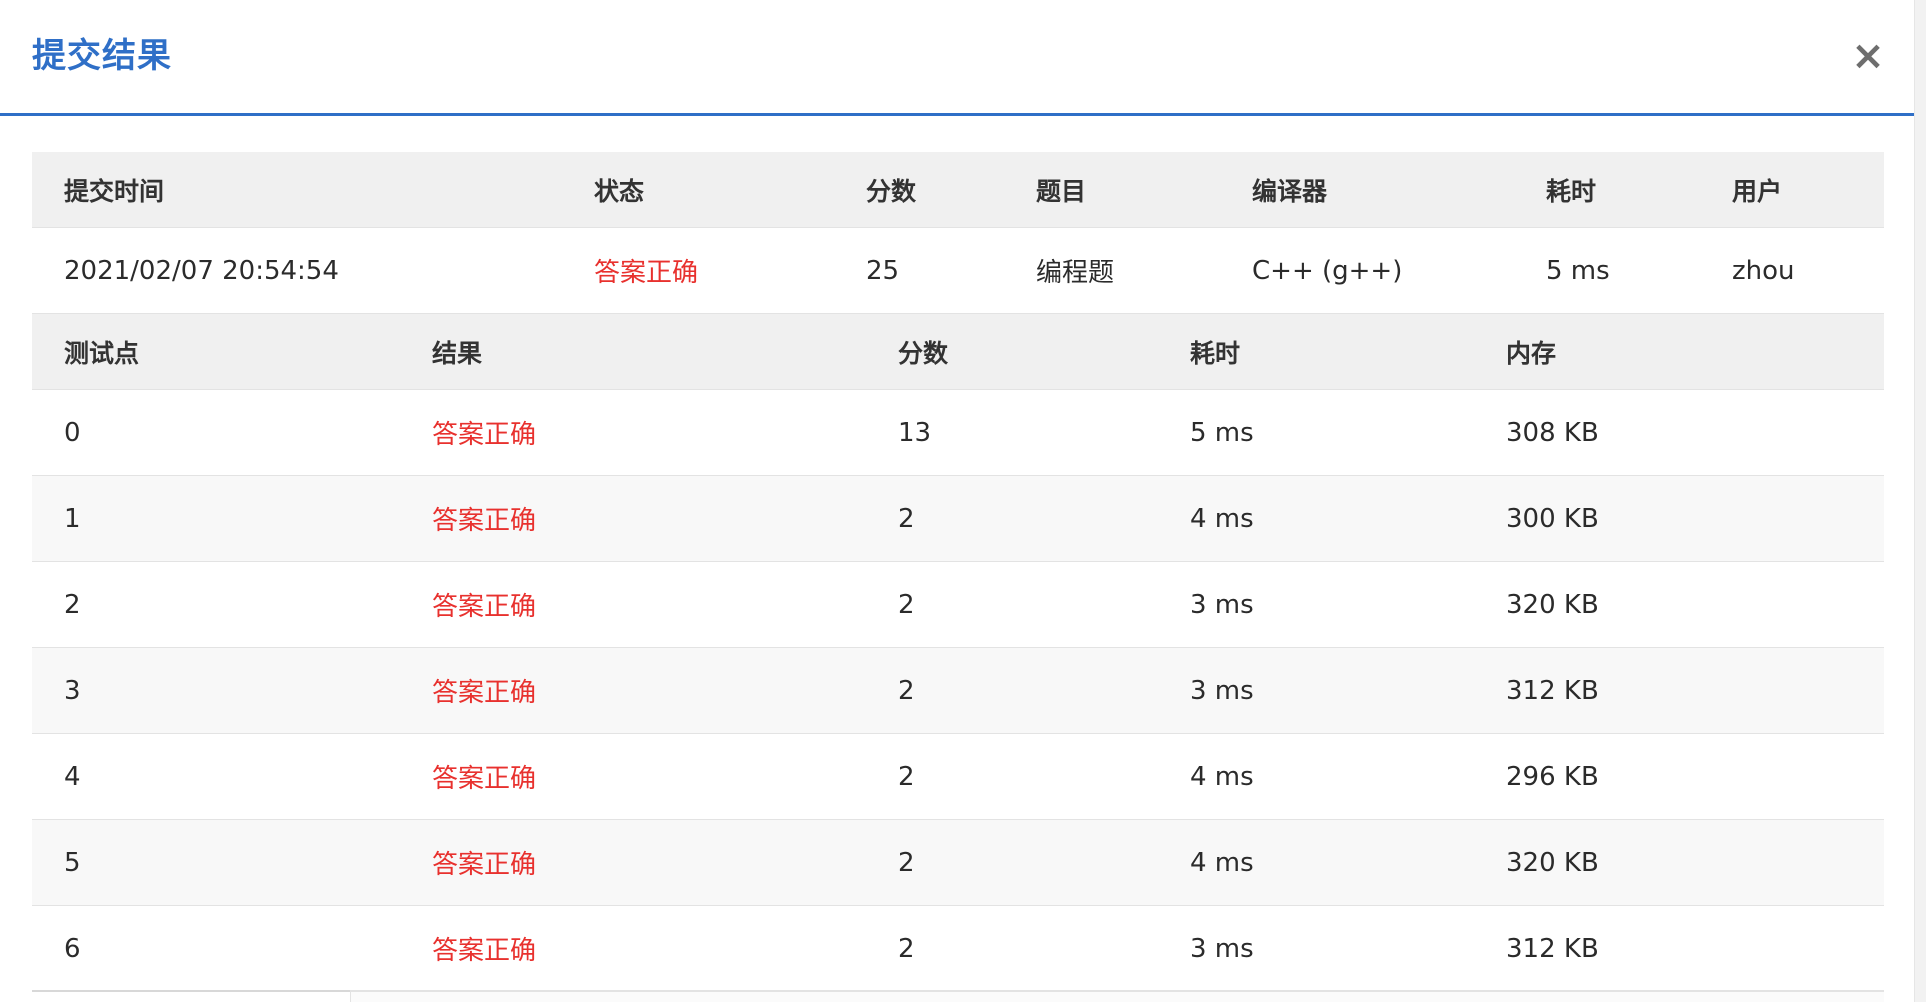 This screenshot has width=1926, height=1002. I want to click on table-row: 5 答案正确 2 4 ms 320 KB, so click(958, 863).